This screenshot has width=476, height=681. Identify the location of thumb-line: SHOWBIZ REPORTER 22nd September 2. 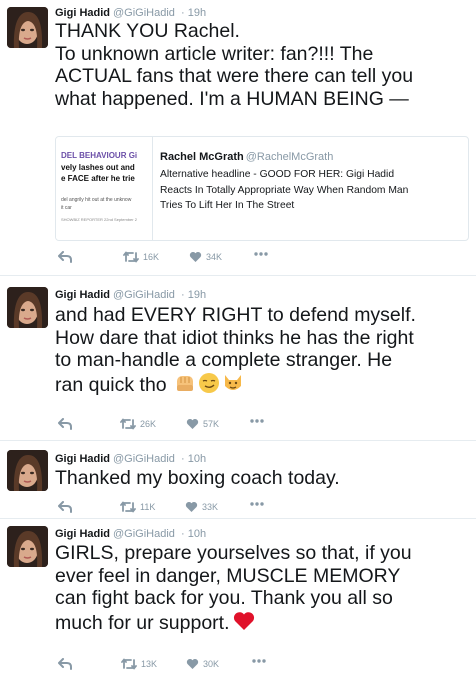
(99, 219).